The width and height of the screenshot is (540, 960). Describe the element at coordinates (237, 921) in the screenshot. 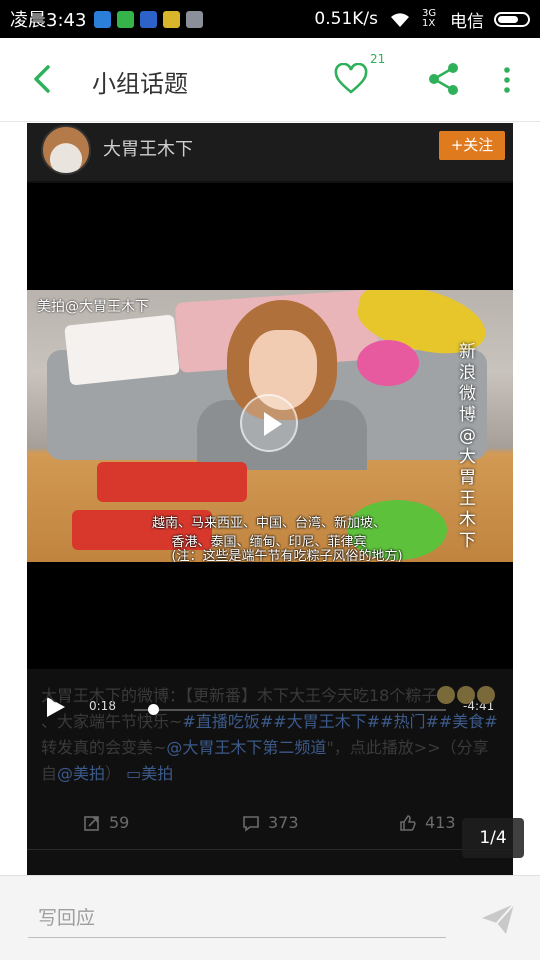

I see `reply-input: 写回应` at that location.